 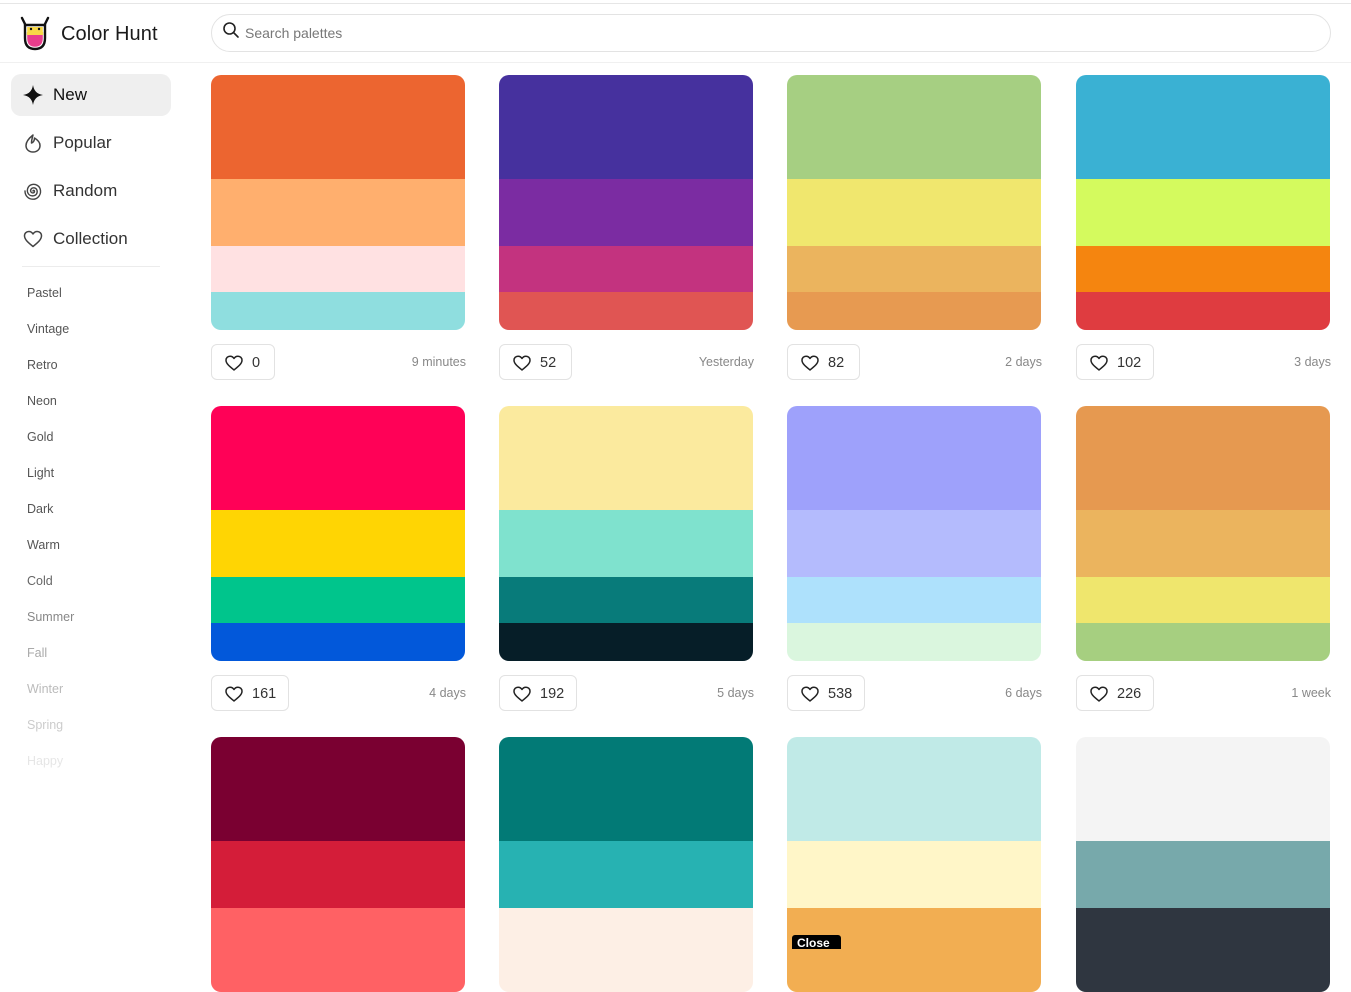 What do you see at coordinates (45, 761) in the screenshot?
I see `tag-happy: Happy` at bounding box center [45, 761].